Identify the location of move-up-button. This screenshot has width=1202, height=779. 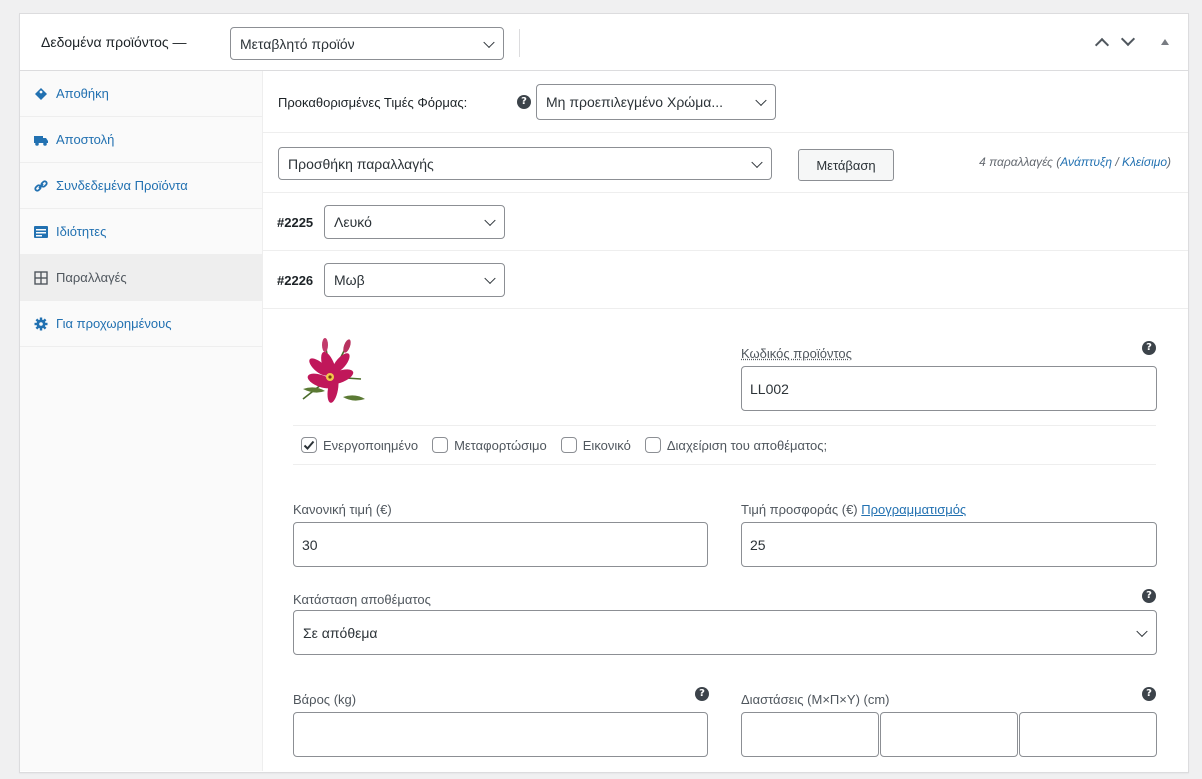
(1102, 43).